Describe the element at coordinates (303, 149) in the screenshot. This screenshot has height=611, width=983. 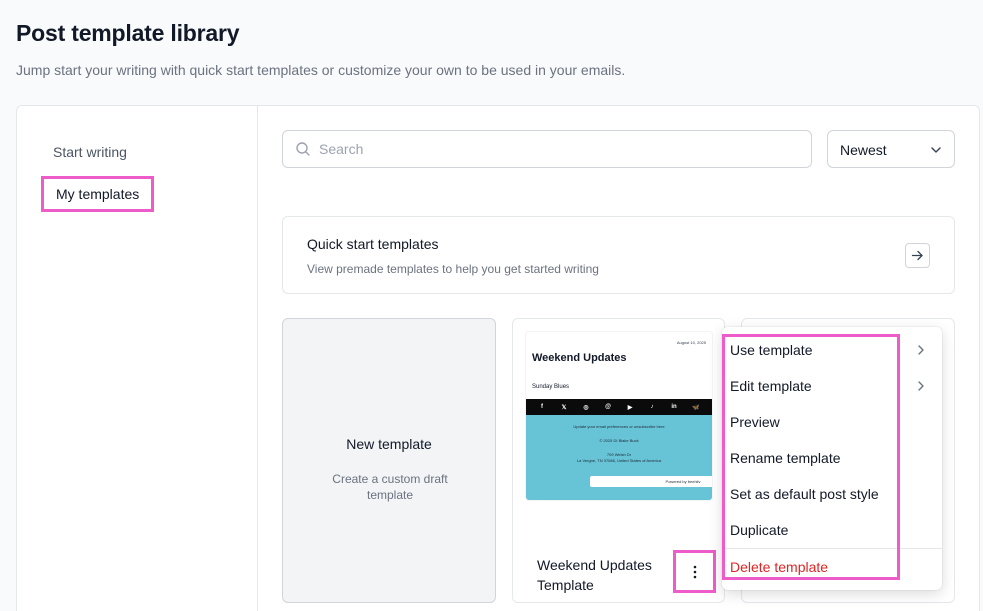
I see `search-icon` at that location.